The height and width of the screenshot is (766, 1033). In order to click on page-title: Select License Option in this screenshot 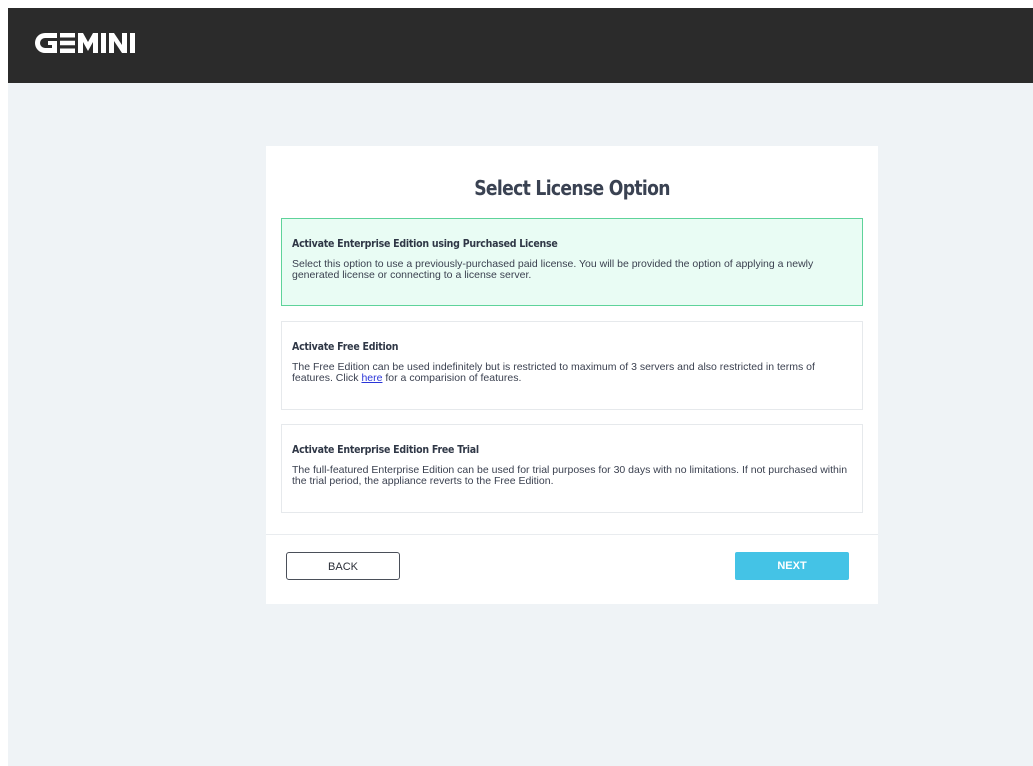, I will do `click(572, 188)`.